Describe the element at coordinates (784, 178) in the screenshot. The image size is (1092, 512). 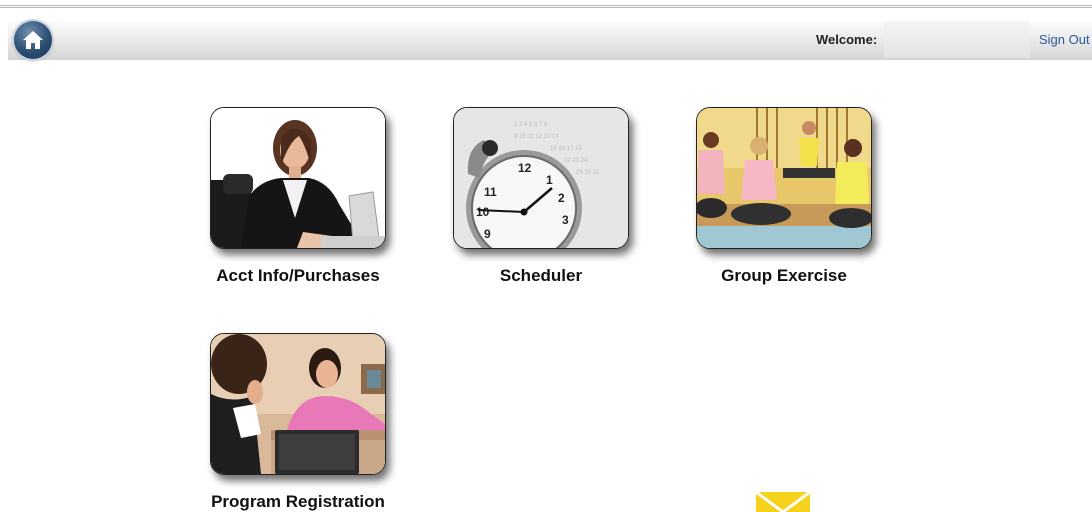
I see `yoga-class-photo` at that location.